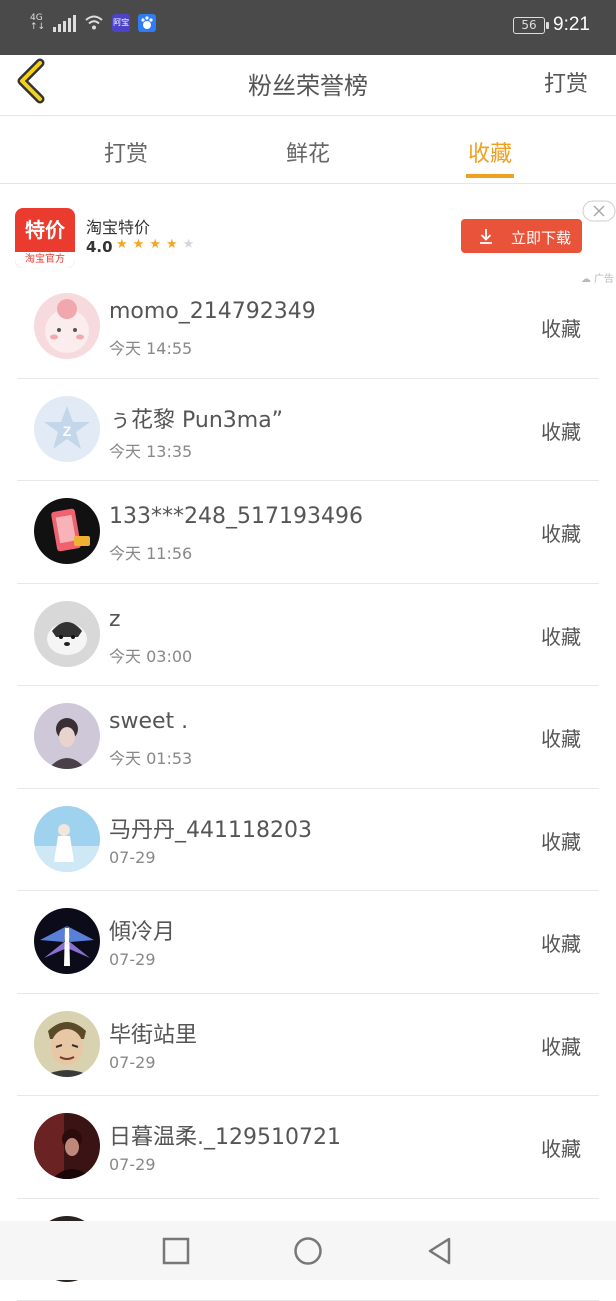 The width and height of the screenshot is (616, 1301). I want to click on close-icon, so click(599, 211).